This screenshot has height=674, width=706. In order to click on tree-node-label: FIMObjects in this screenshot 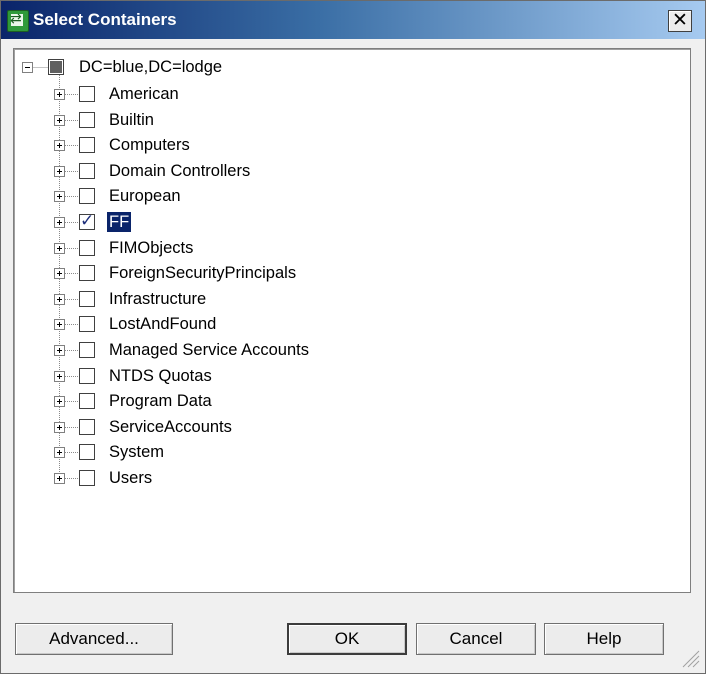, I will do `click(151, 248)`.